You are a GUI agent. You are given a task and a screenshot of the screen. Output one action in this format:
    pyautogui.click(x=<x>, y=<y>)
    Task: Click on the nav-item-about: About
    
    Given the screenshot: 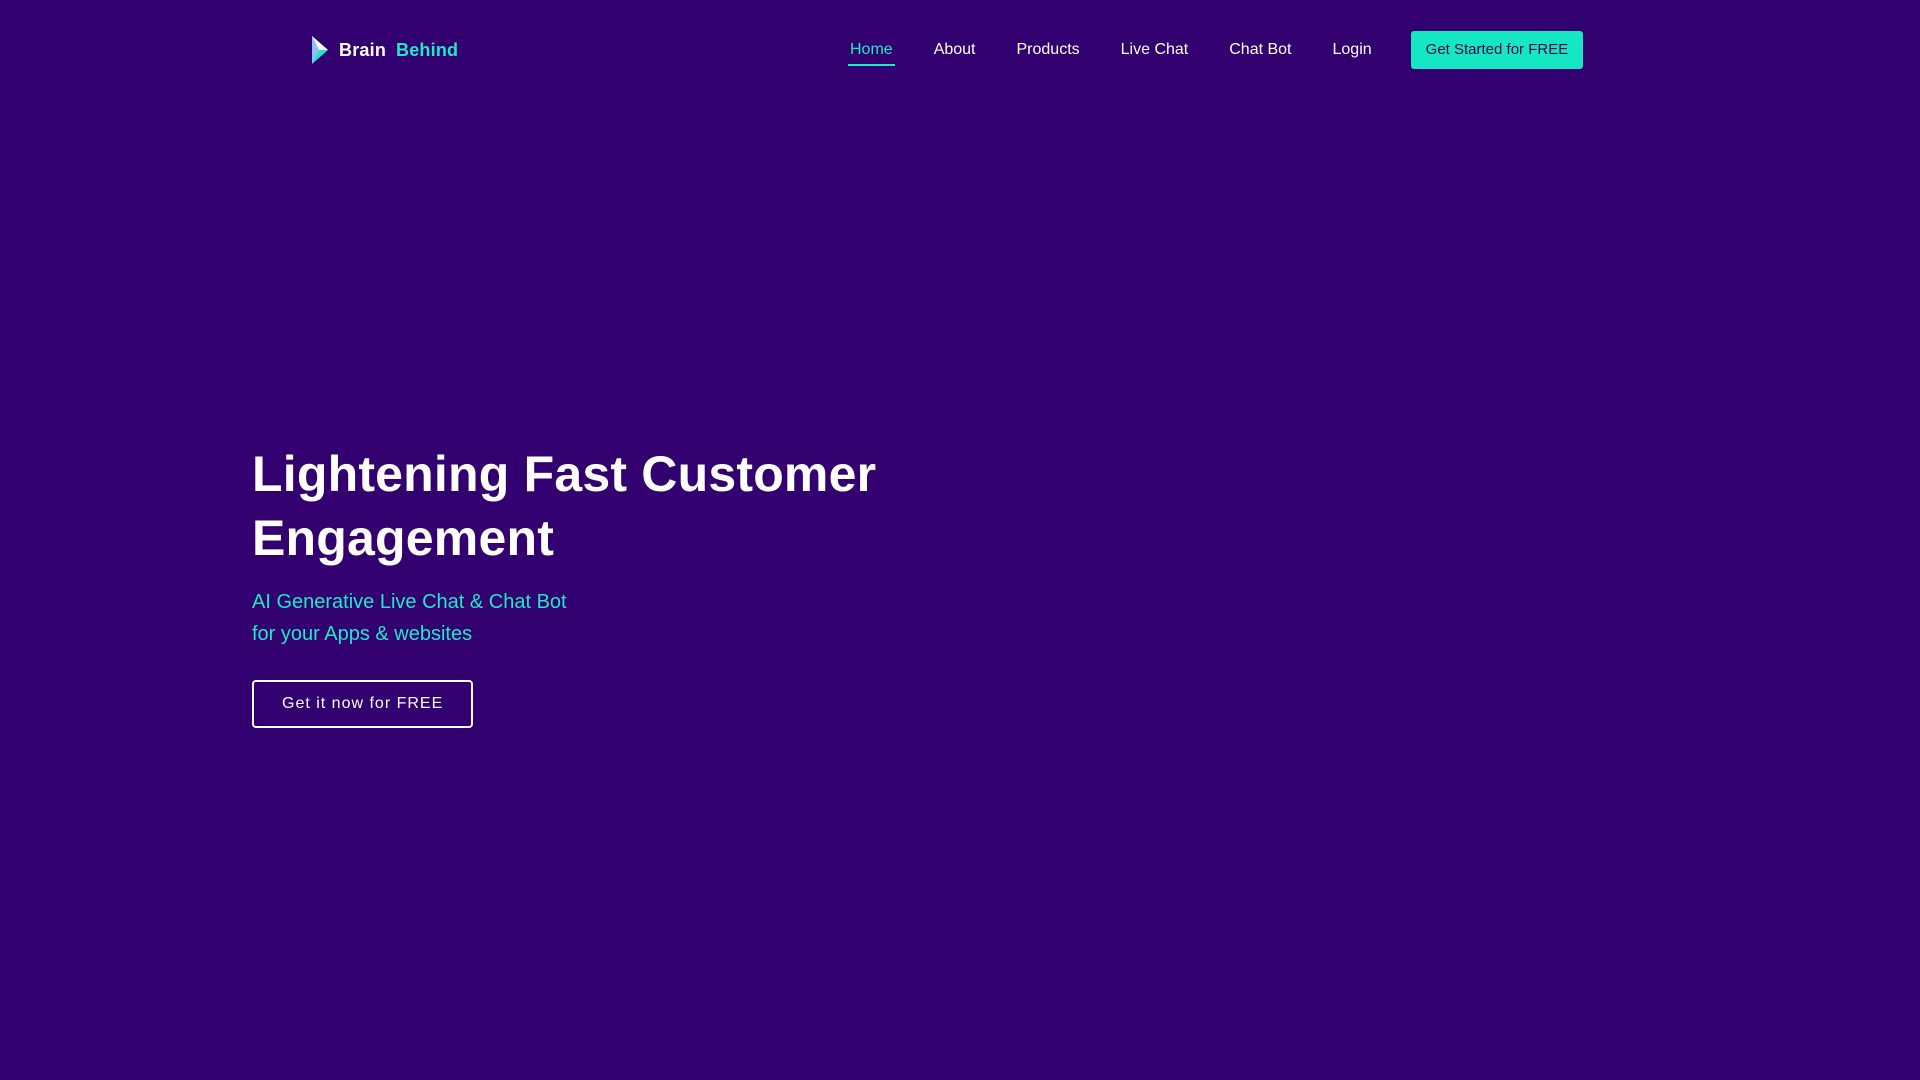 What is the action you would take?
    pyautogui.click(x=955, y=50)
    